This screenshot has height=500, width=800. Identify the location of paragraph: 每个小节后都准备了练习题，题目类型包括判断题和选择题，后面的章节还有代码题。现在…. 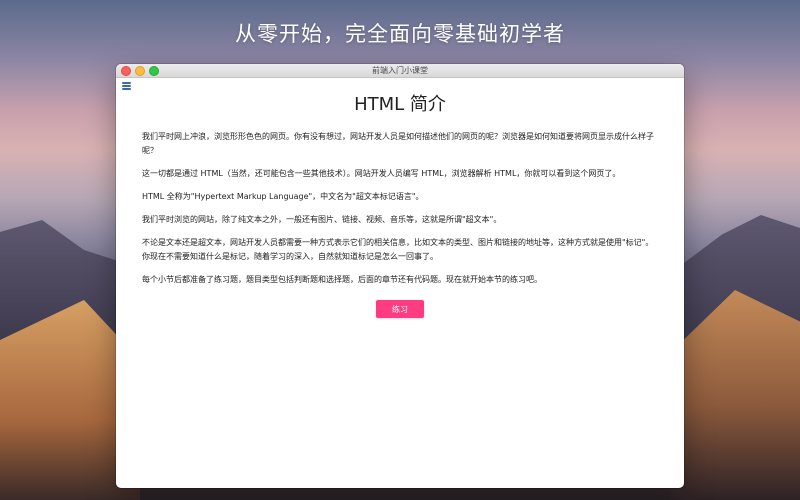
(342, 279).